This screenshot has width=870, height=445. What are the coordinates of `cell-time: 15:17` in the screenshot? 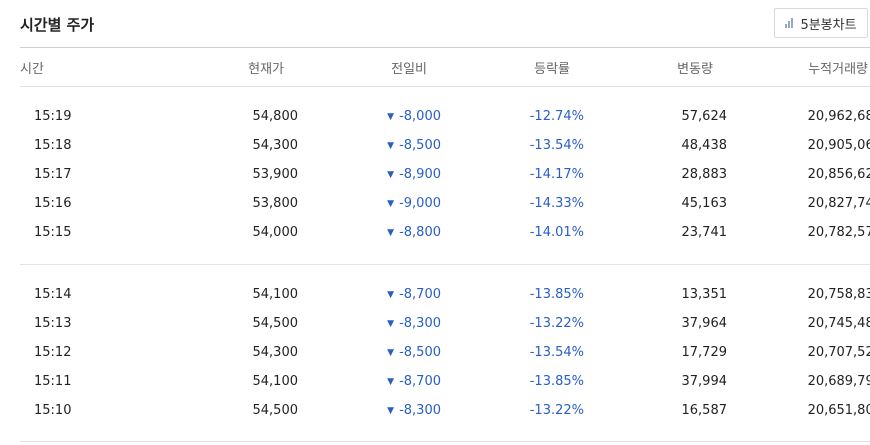 It's located at (53, 174).